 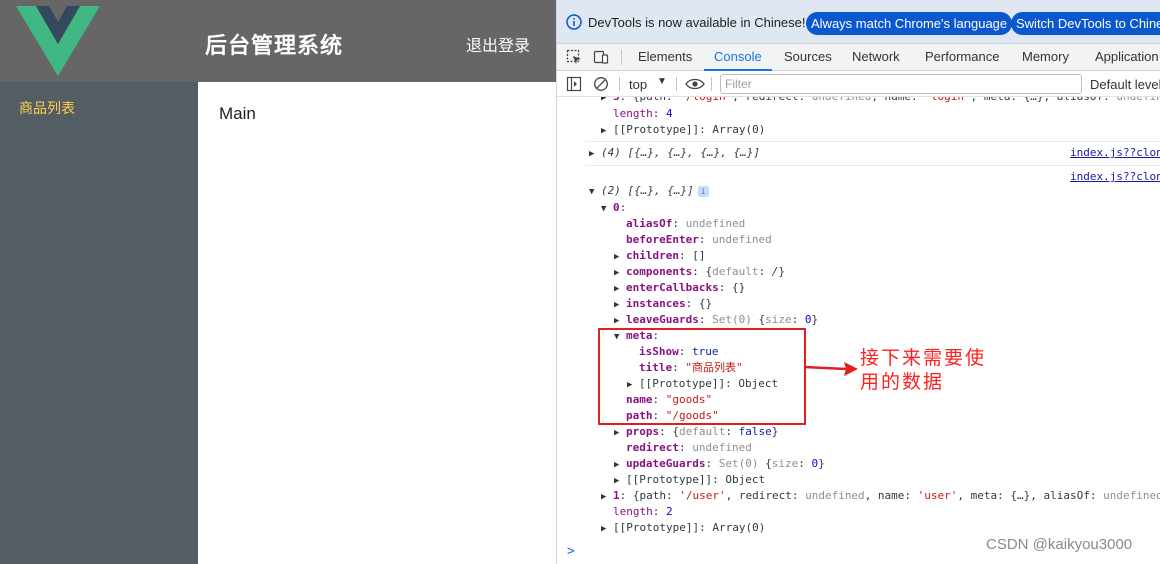 What do you see at coordinates (237, 113) in the screenshot?
I see `main-text: Main` at bounding box center [237, 113].